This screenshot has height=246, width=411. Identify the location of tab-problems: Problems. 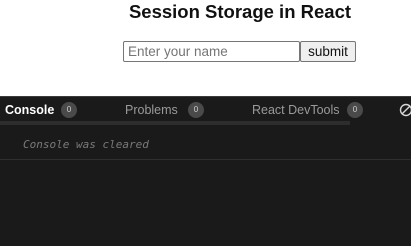
(151, 110).